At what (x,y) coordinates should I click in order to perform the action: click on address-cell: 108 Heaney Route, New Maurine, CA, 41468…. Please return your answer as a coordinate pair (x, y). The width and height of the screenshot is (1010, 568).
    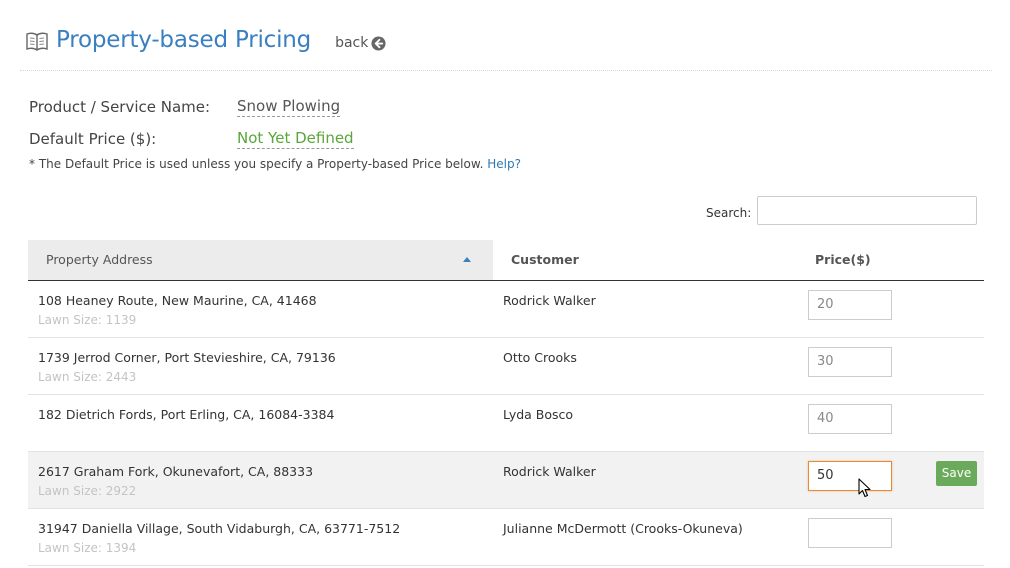
    Looking at the image, I should click on (260, 309).